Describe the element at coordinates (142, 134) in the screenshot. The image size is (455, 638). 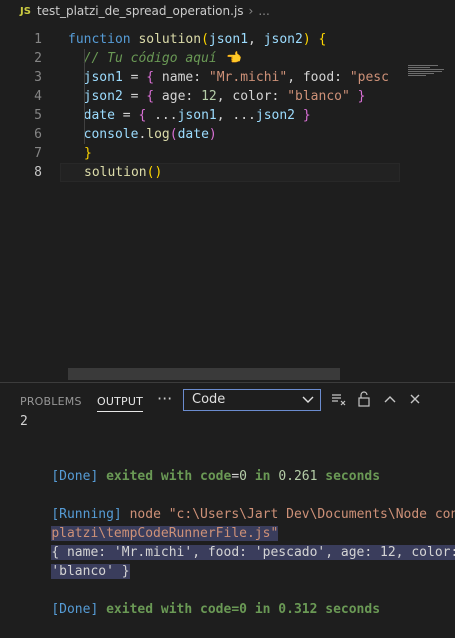
I see `code-text: console.log(date)` at that location.